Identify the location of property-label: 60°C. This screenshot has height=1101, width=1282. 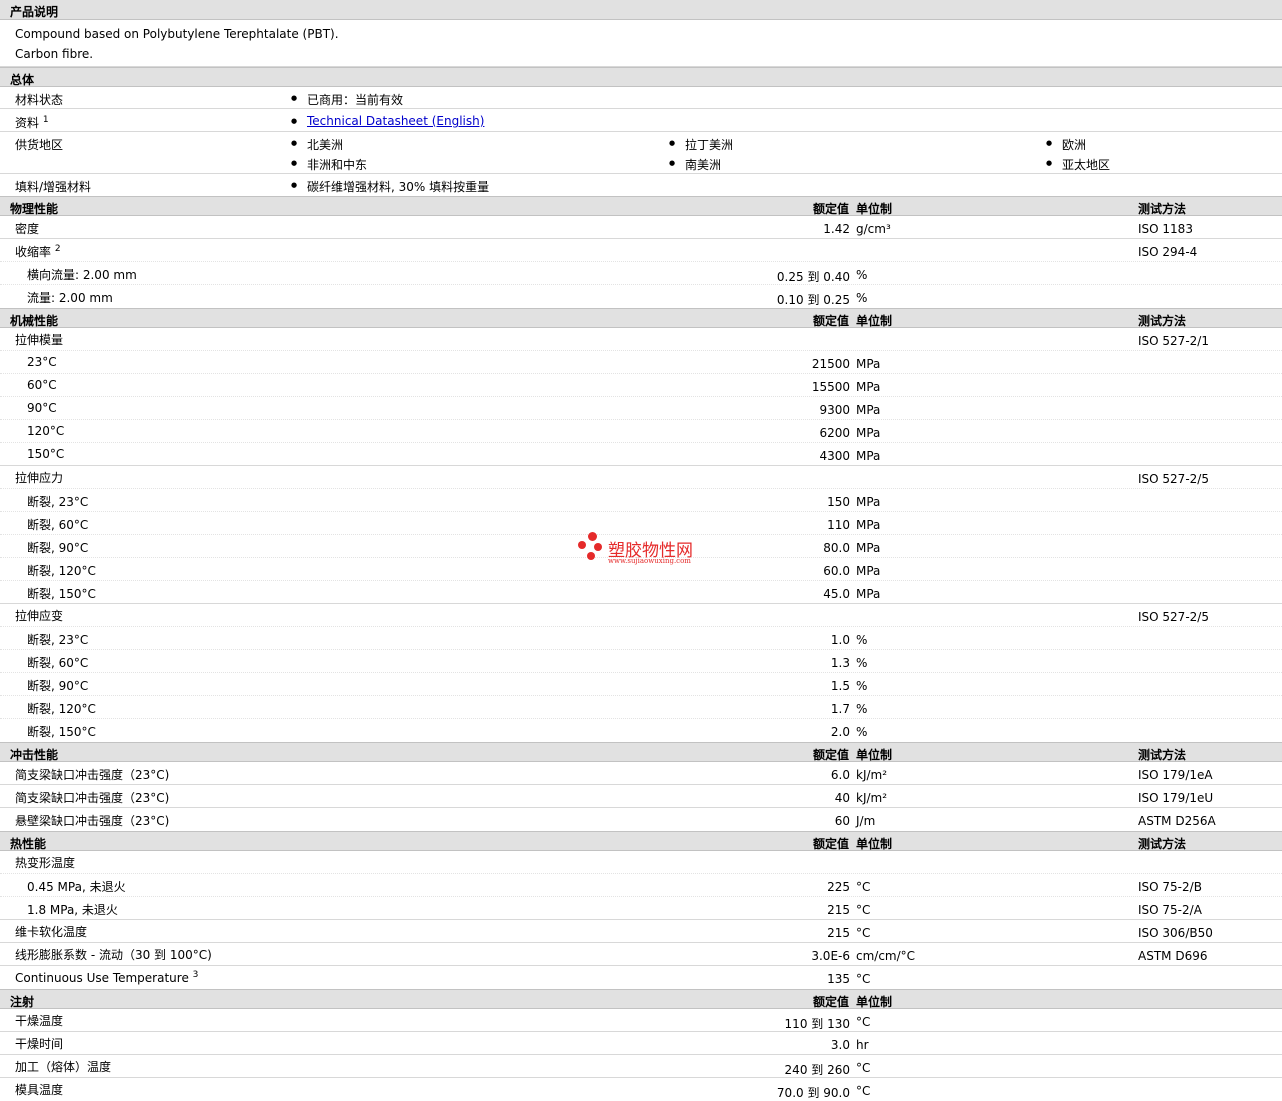
(42, 385).